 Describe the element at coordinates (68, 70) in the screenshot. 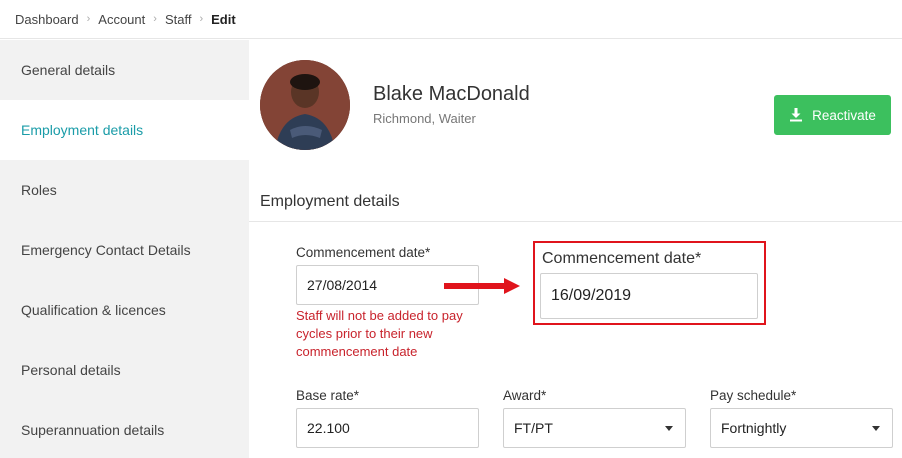

I see `sidebar-item-label: General details` at that location.